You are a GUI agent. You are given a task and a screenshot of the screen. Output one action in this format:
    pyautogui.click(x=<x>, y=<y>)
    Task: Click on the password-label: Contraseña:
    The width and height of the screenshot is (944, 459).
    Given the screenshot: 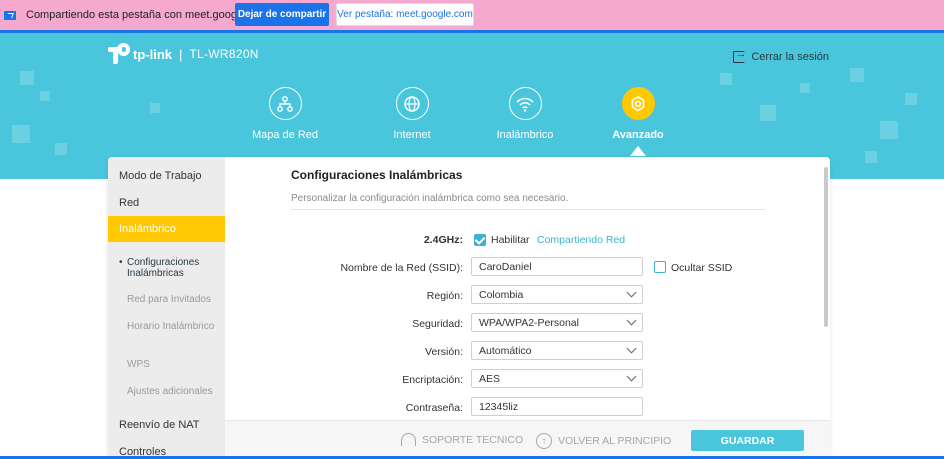 What is the action you would take?
    pyautogui.click(x=434, y=408)
    